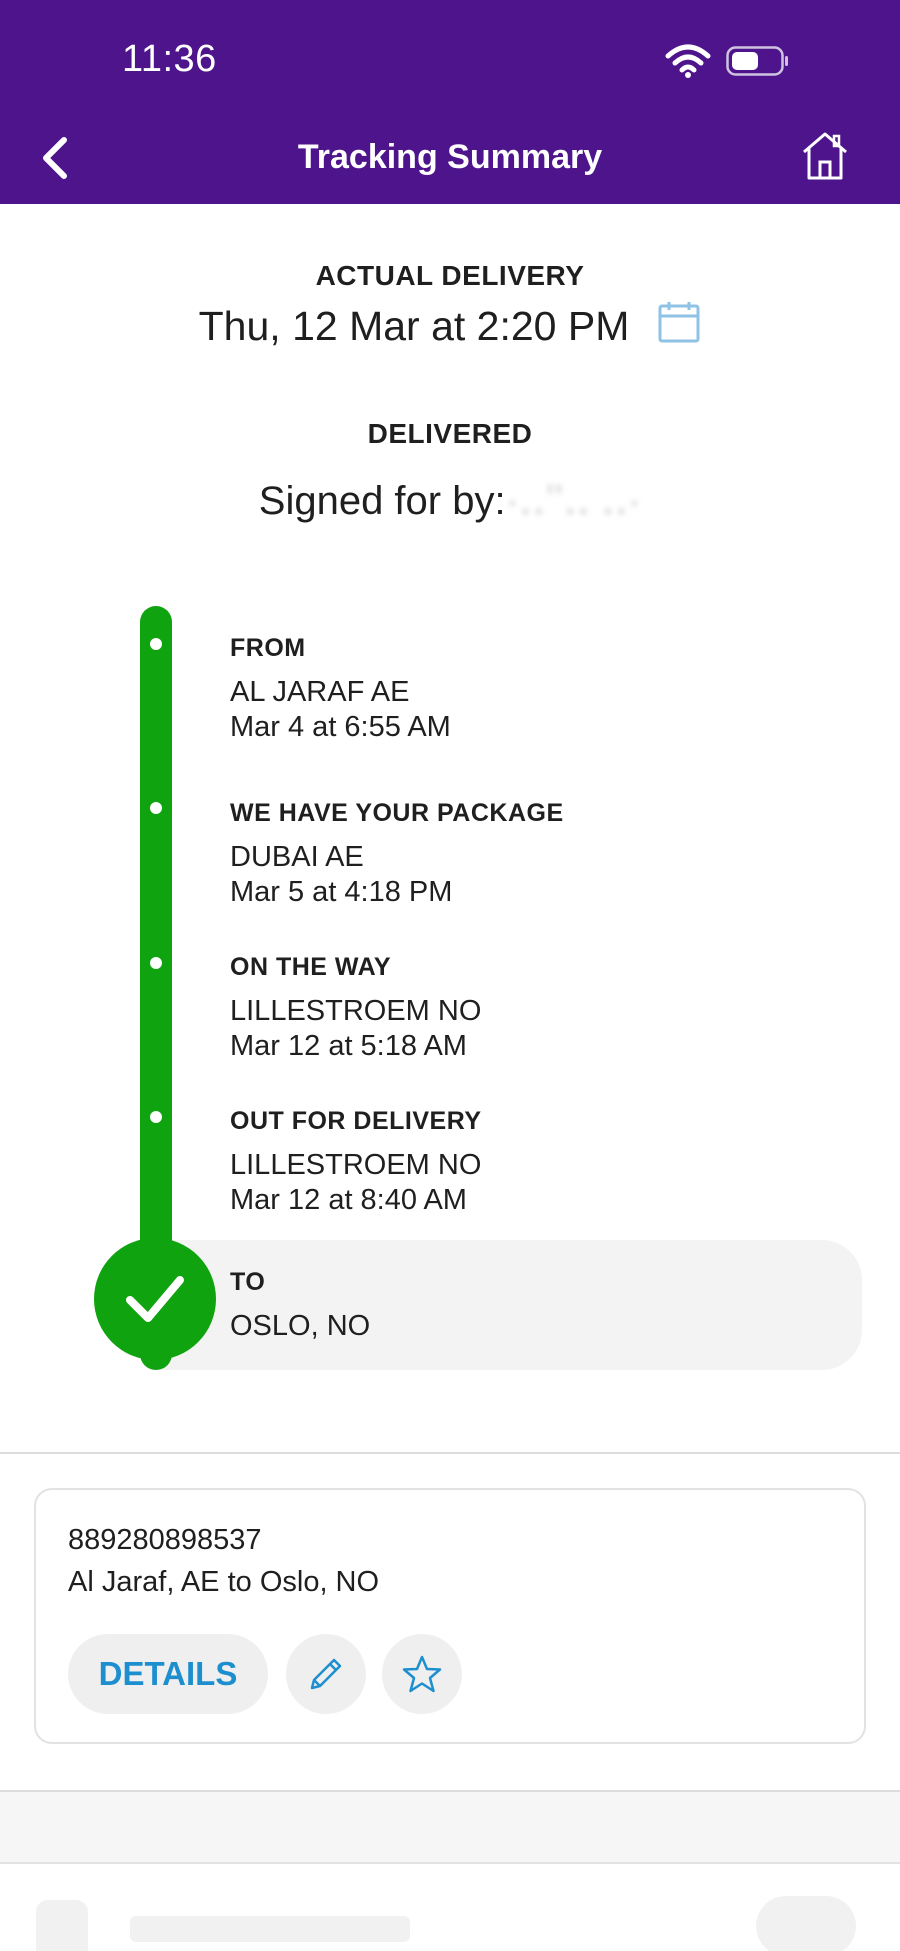  Describe the element at coordinates (224, 1582) in the screenshot. I see `shipment-route: Al Jaraf, AE to Oslo, NO` at that location.